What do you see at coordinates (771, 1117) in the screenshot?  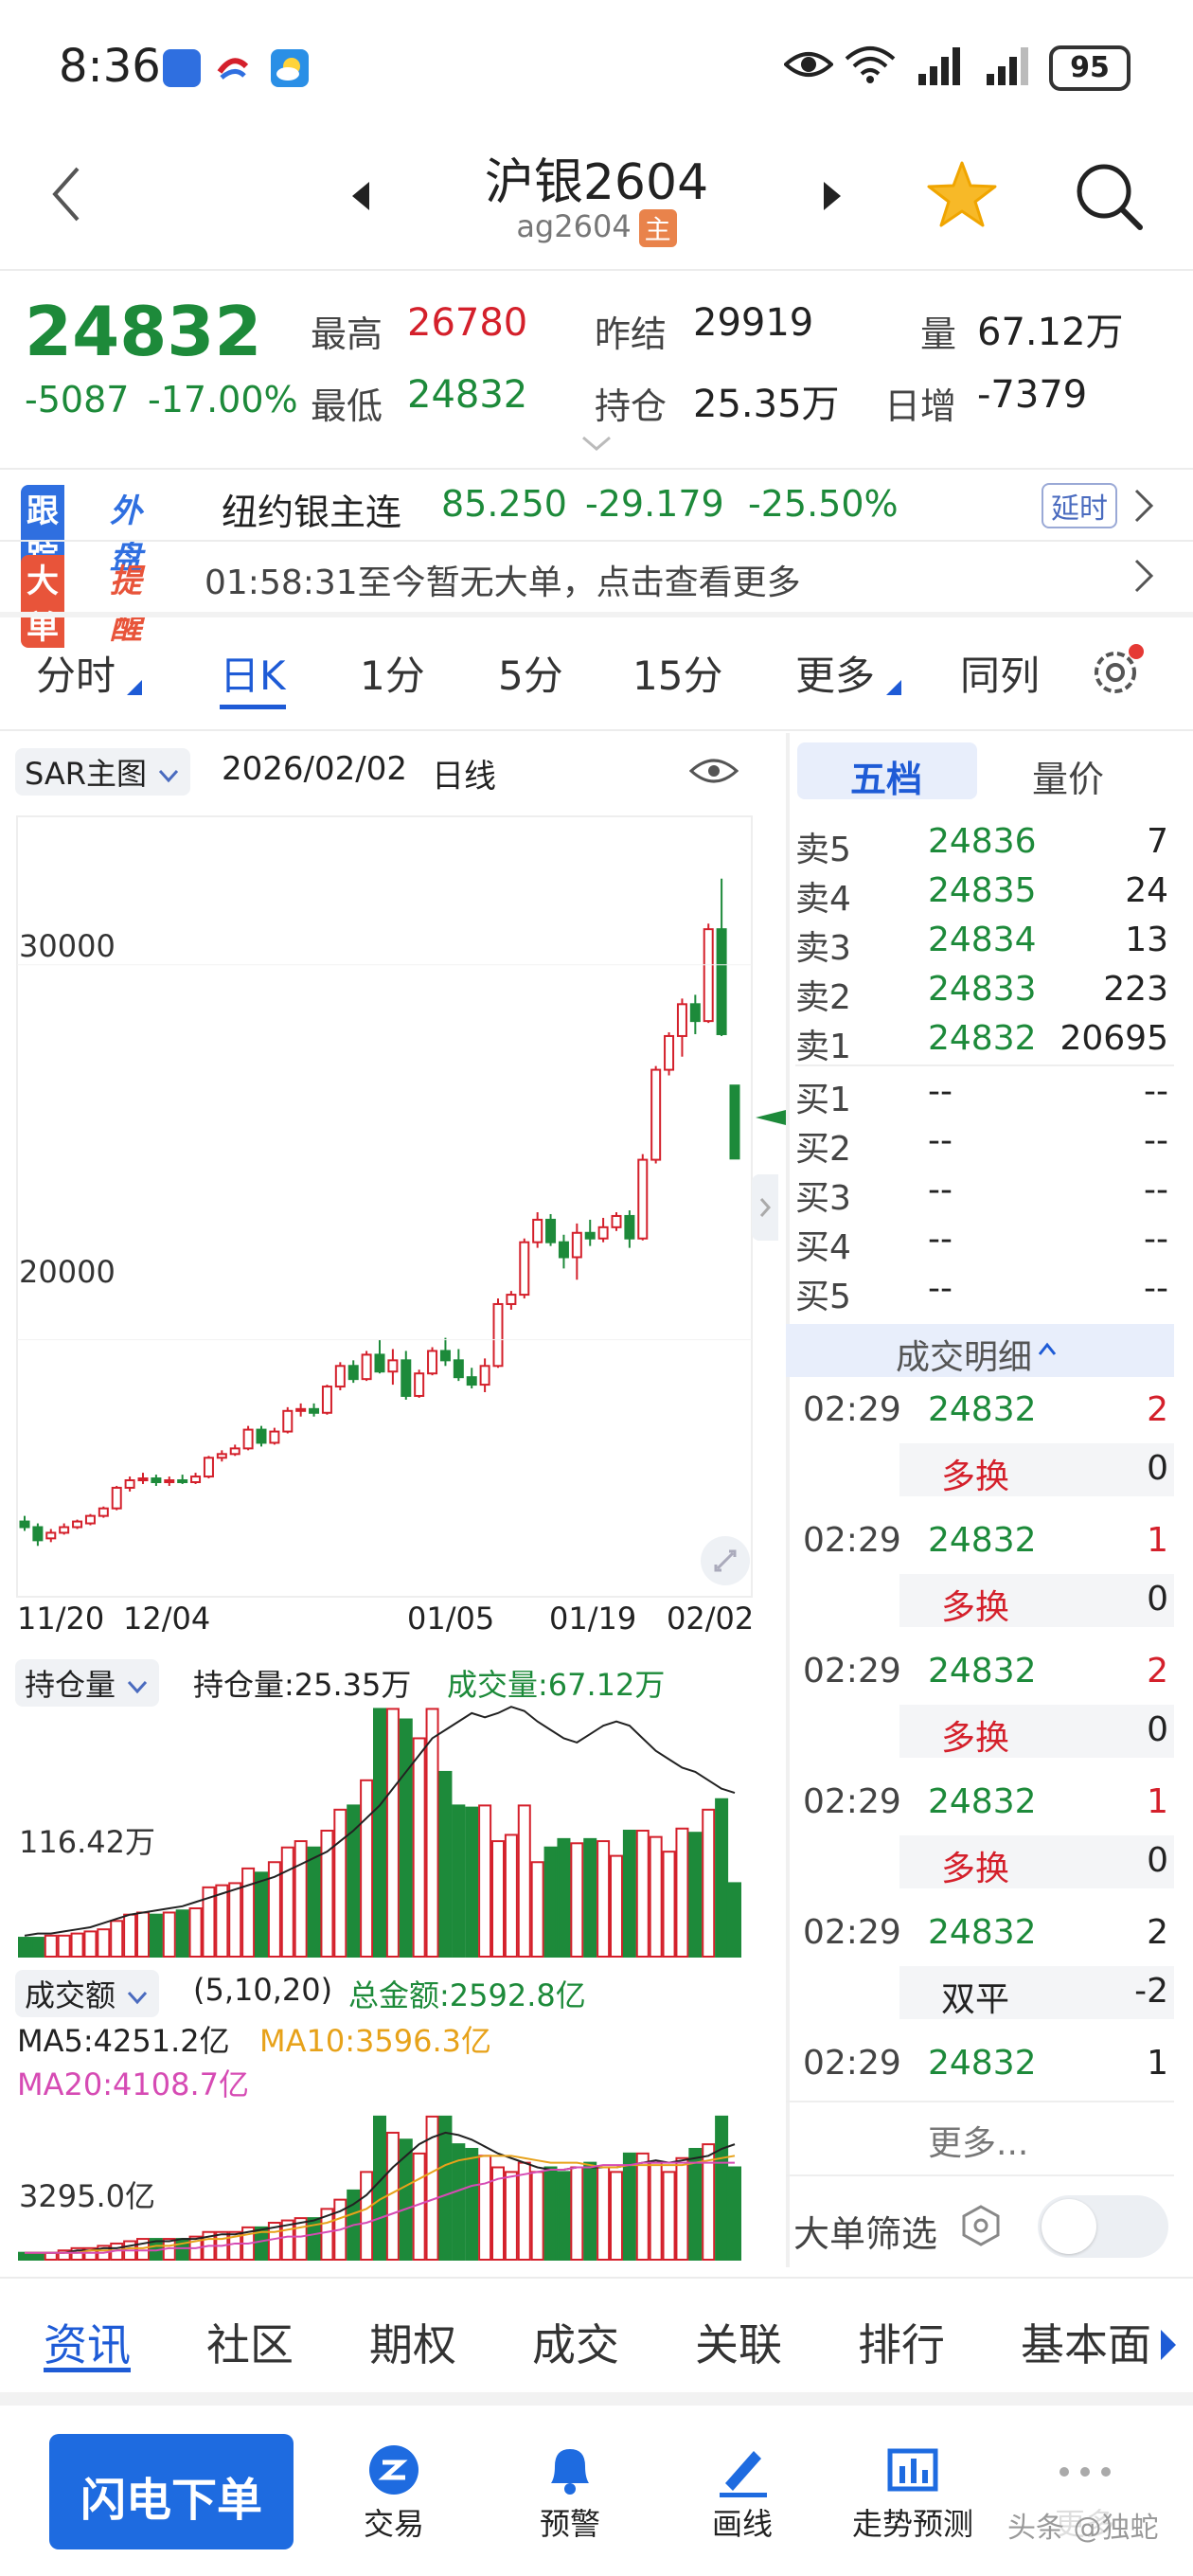 I see `current-price-marker` at bounding box center [771, 1117].